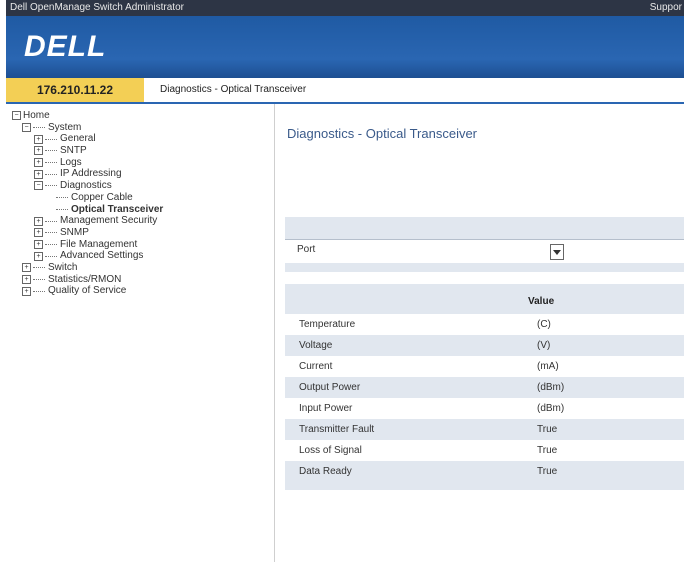  Describe the element at coordinates (142, 163) in the screenshot. I see `tree-item-logs: + Logs` at that location.